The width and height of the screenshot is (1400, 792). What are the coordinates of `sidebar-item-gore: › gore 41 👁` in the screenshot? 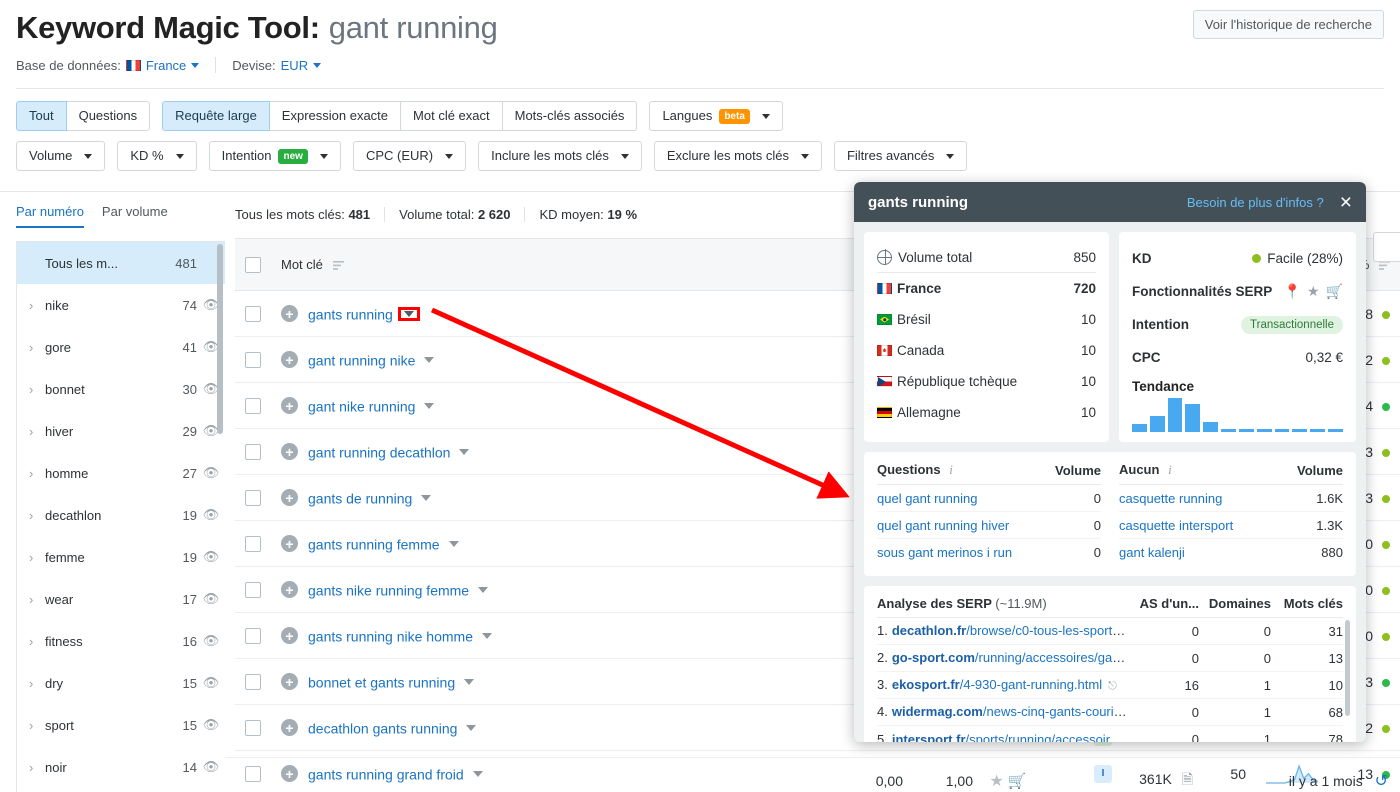 It's located at (121, 347).